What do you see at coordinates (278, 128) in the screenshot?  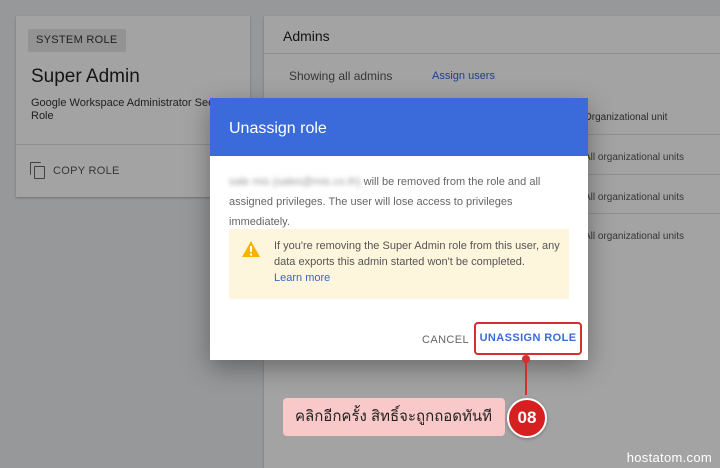 I see `dialog-title: Unassign role` at bounding box center [278, 128].